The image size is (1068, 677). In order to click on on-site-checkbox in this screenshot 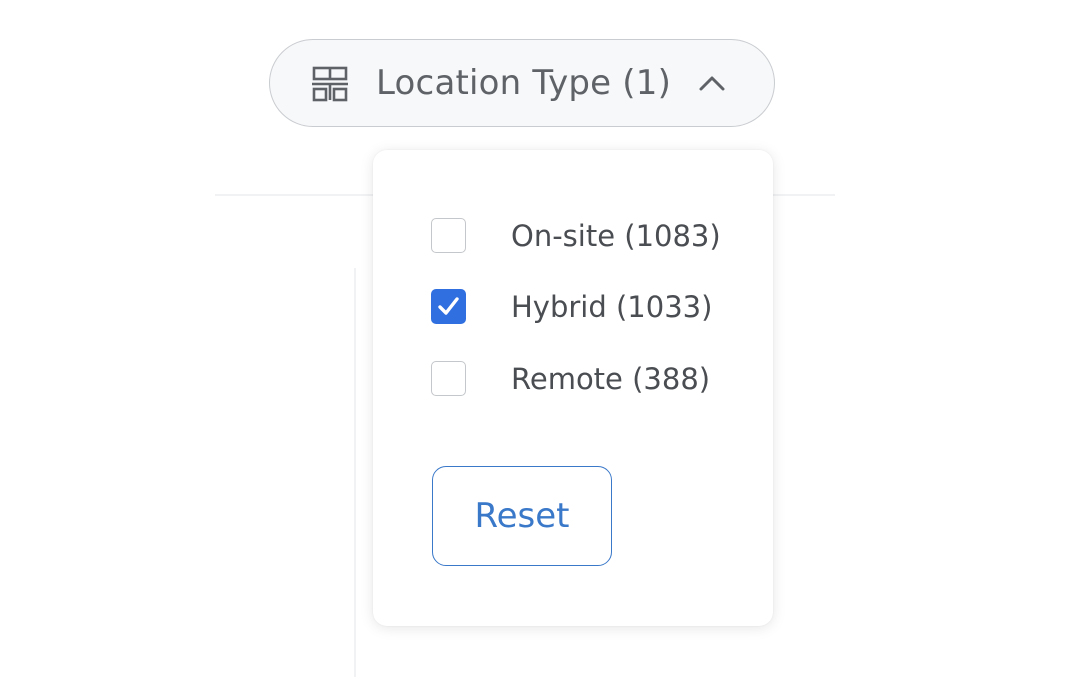, I will do `click(448, 235)`.